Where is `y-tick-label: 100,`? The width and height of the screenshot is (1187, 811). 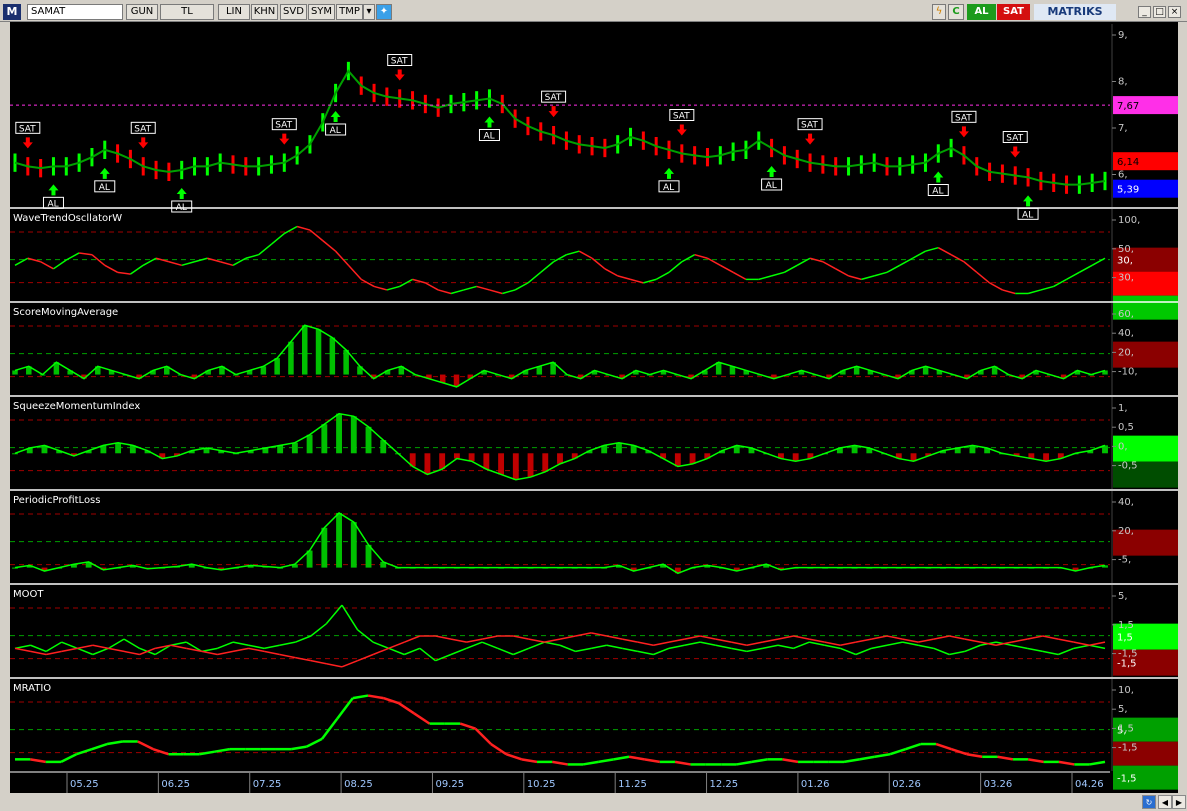 y-tick-label: 100, is located at coordinates (1129, 220).